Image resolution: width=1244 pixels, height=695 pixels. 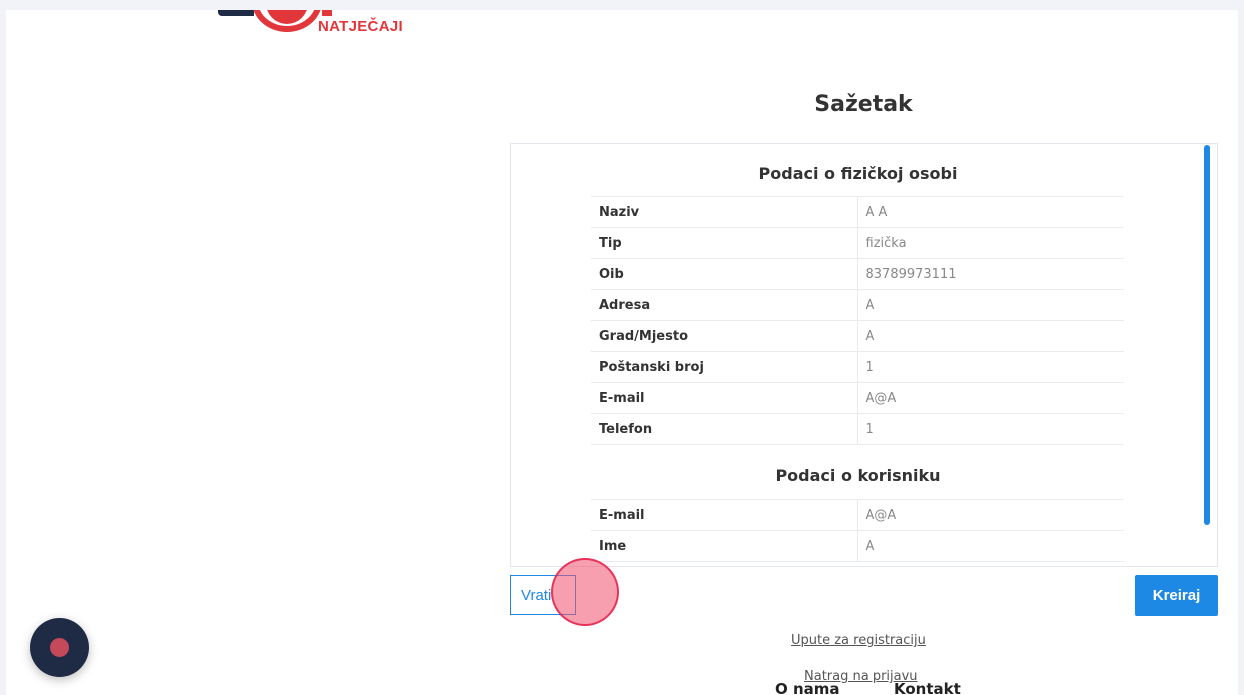 What do you see at coordinates (1176, 595) in the screenshot?
I see `create-button: Kreiraj` at bounding box center [1176, 595].